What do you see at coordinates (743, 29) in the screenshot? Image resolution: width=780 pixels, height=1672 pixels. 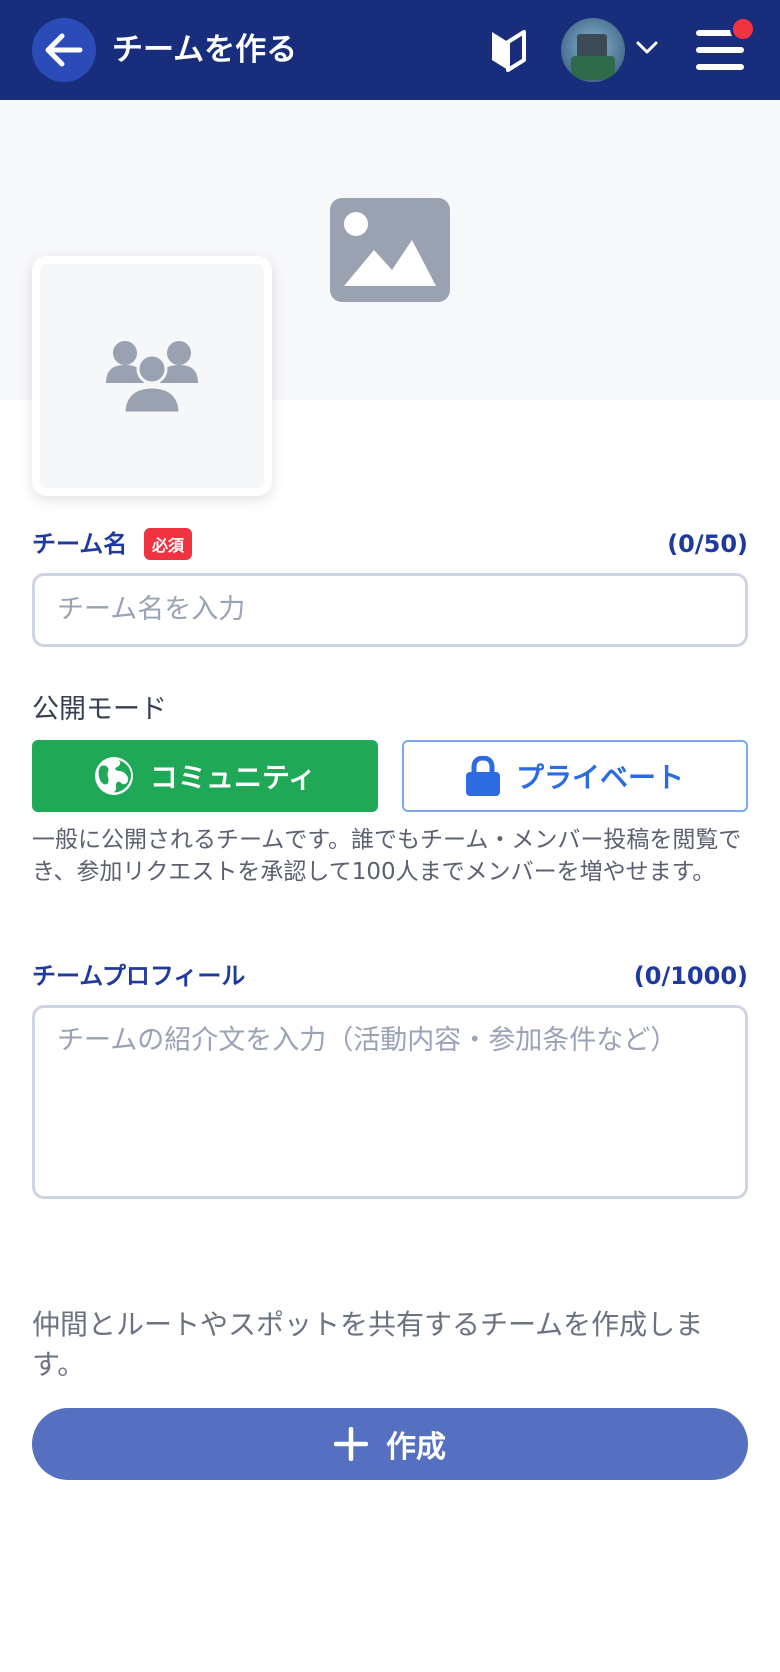 I see `notification-dot` at bounding box center [743, 29].